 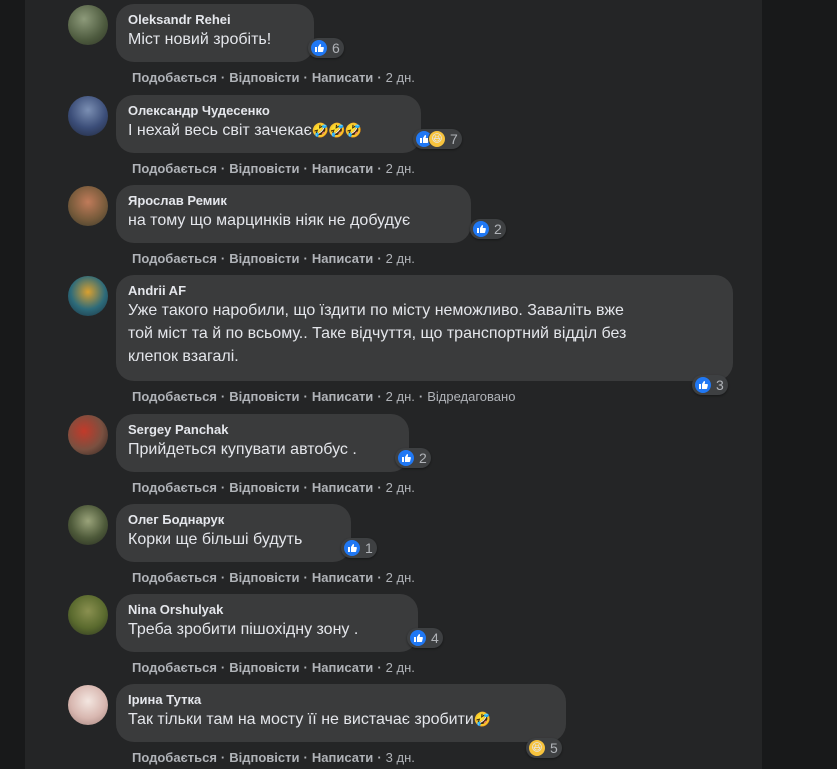 I want to click on laughing-emoji: 🤣🤣🤣, so click(x=336, y=130).